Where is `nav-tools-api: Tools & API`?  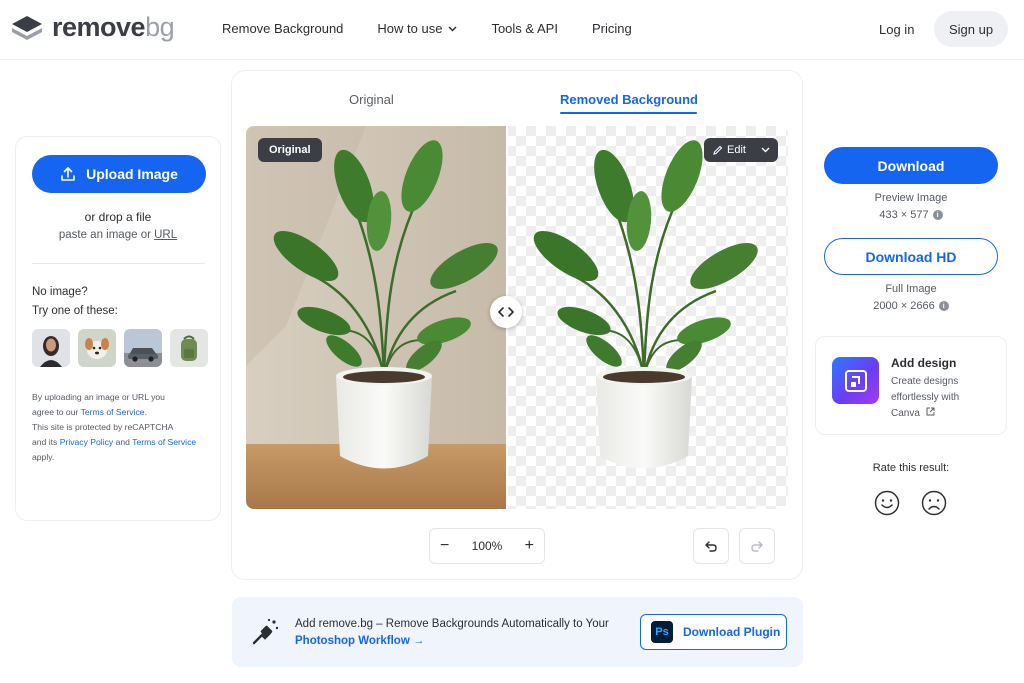 nav-tools-api: Tools & API is located at coordinates (524, 28).